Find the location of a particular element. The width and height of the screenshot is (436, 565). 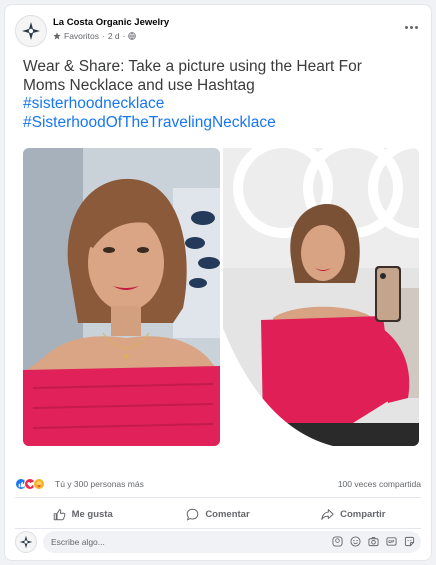

divider is located at coordinates (218, 497).